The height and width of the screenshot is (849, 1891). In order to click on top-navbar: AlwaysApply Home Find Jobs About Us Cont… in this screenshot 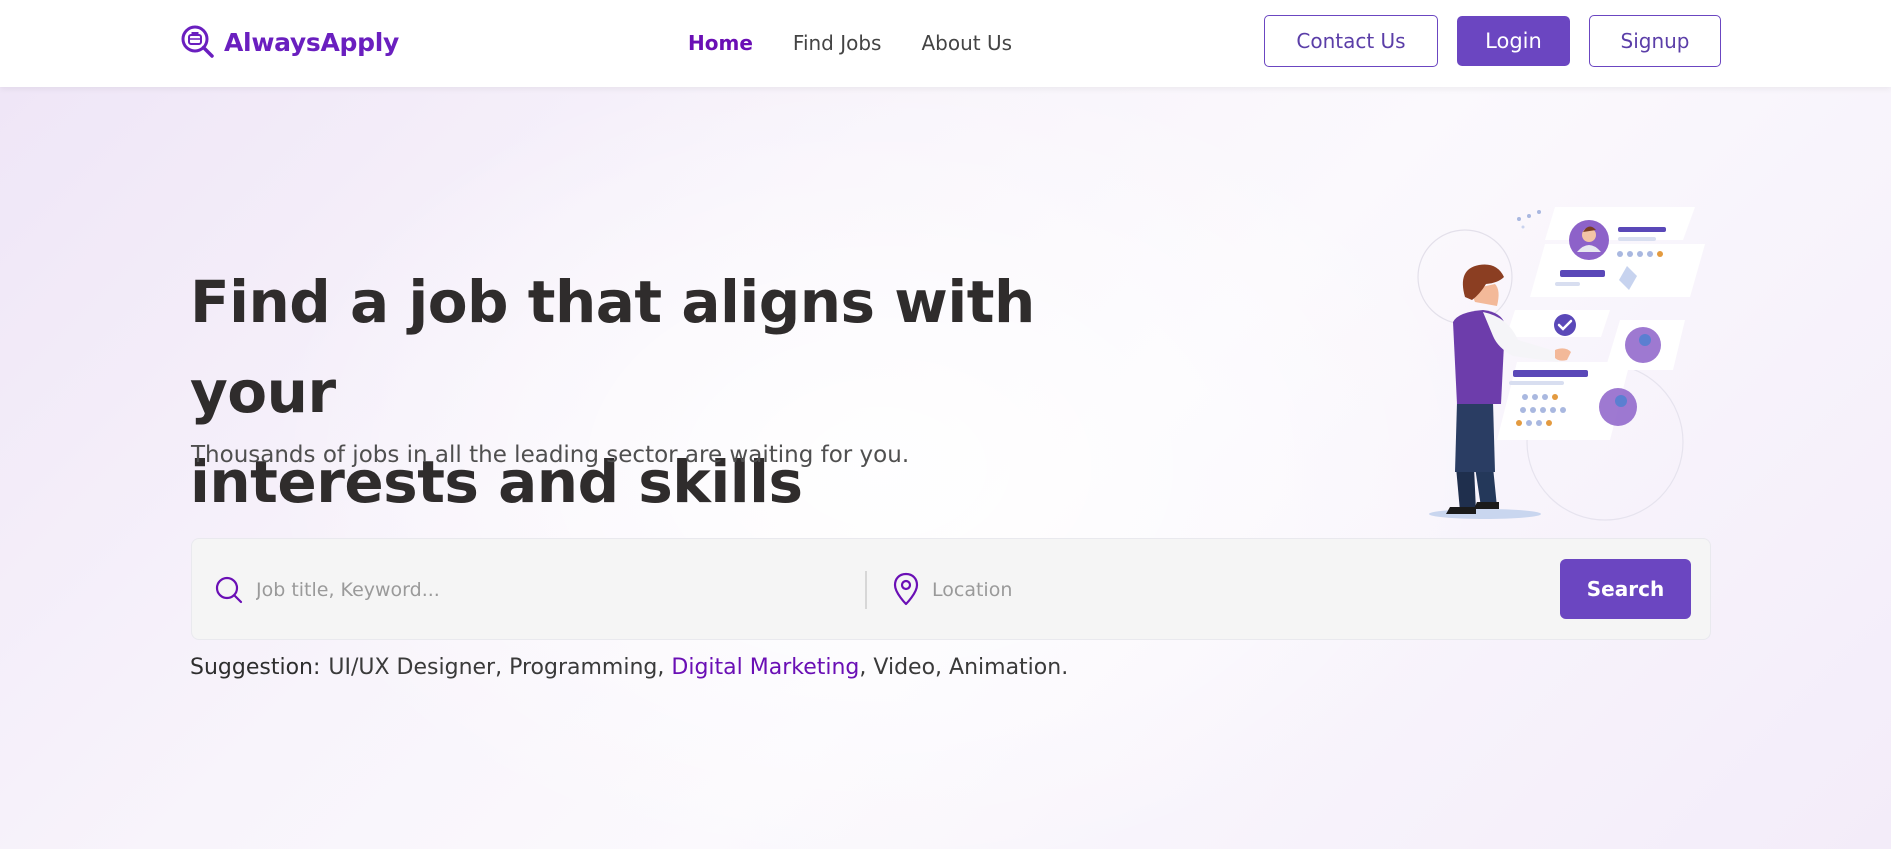, I will do `click(945, 43)`.